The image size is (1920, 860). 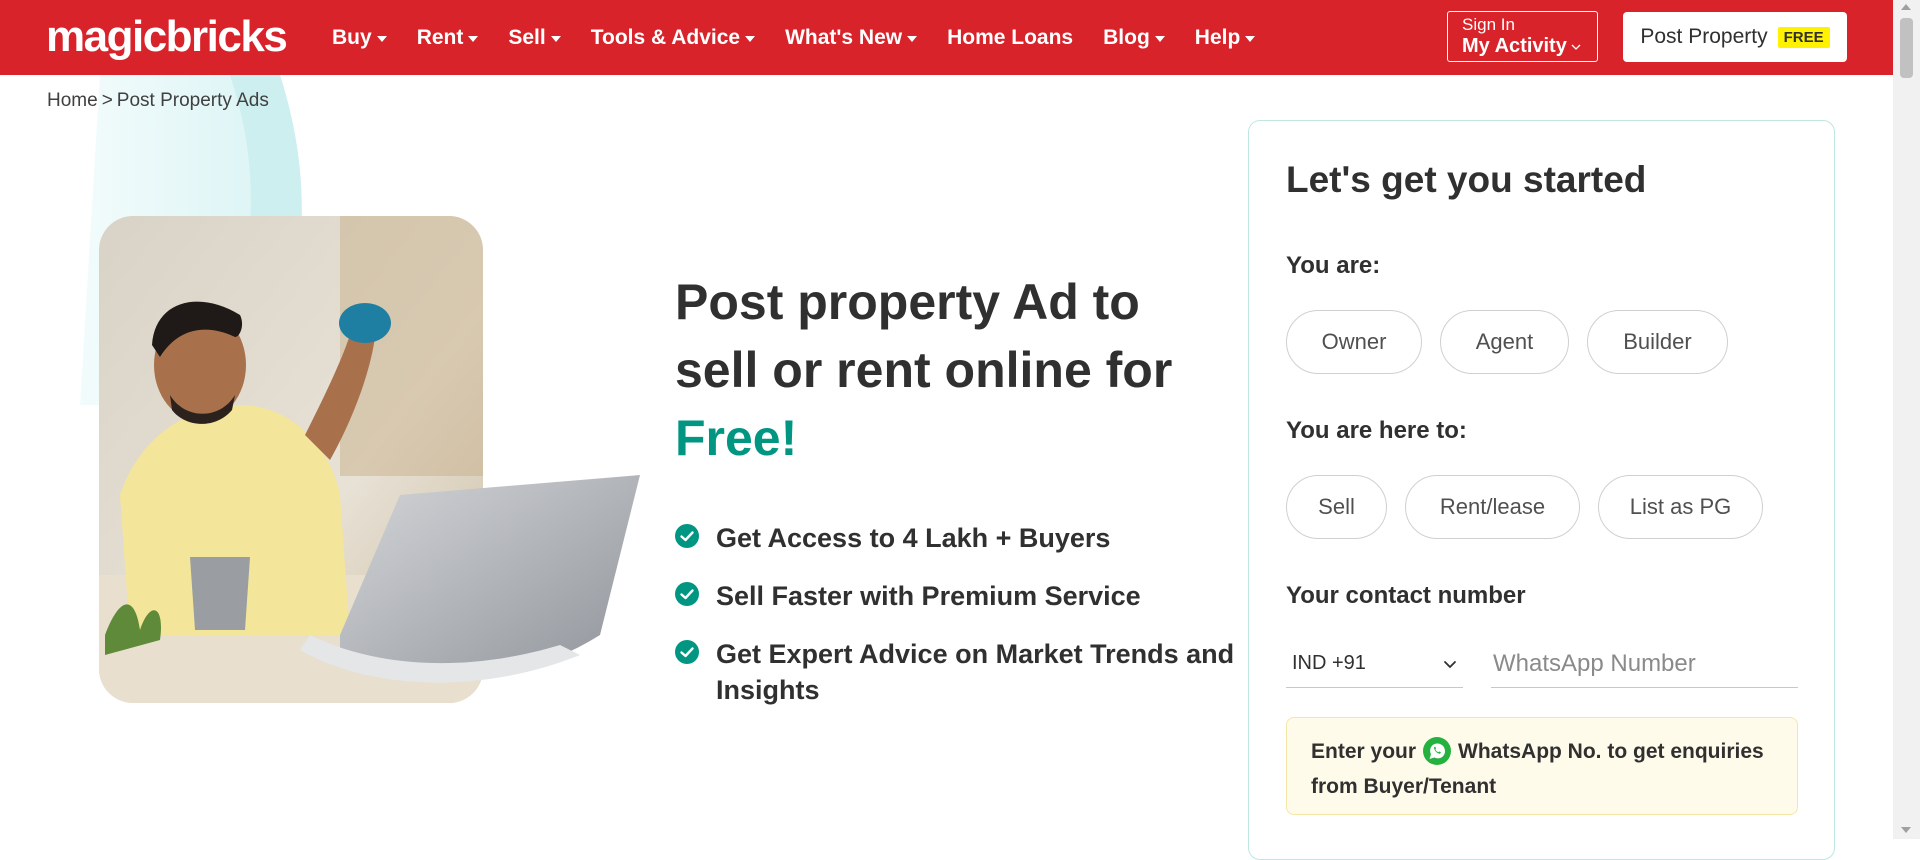 I want to click on nav-item-sell: Sell, so click(x=534, y=37).